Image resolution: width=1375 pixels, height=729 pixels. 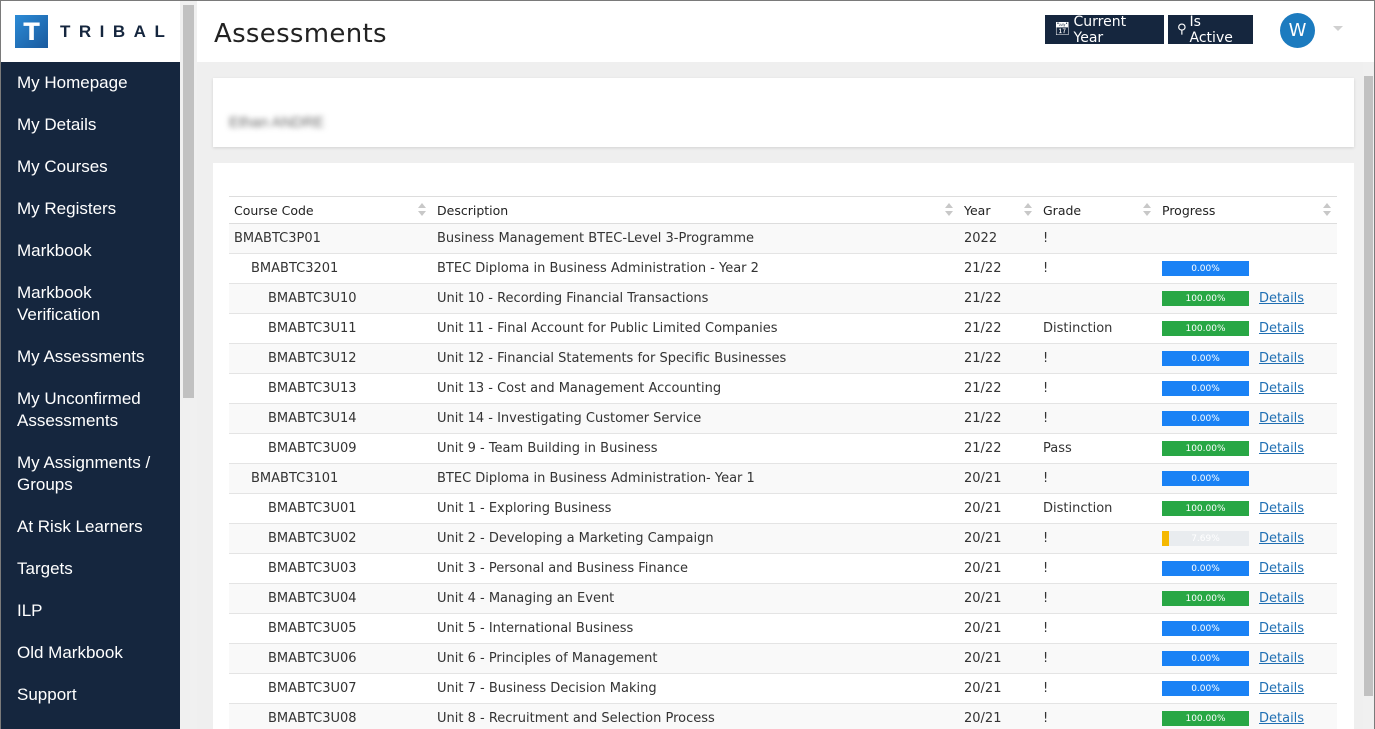 What do you see at coordinates (330, 210) in the screenshot?
I see `column-header-course-code: Course Code` at bounding box center [330, 210].